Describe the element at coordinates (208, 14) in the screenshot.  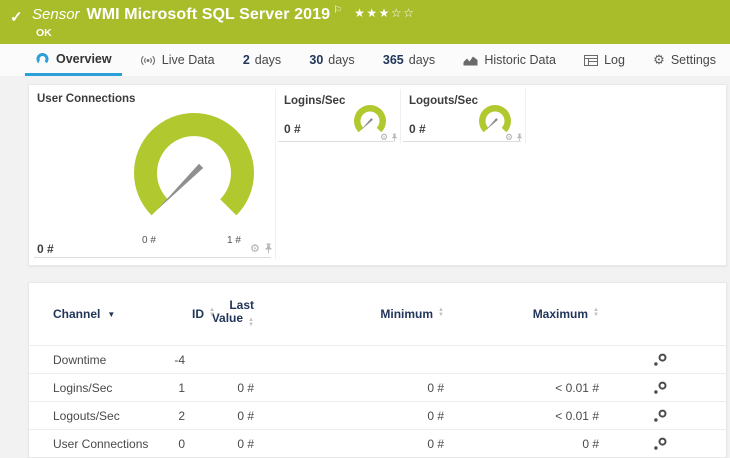
I see `page-title: WMI Microsoft SQL Server 2019` at that location.